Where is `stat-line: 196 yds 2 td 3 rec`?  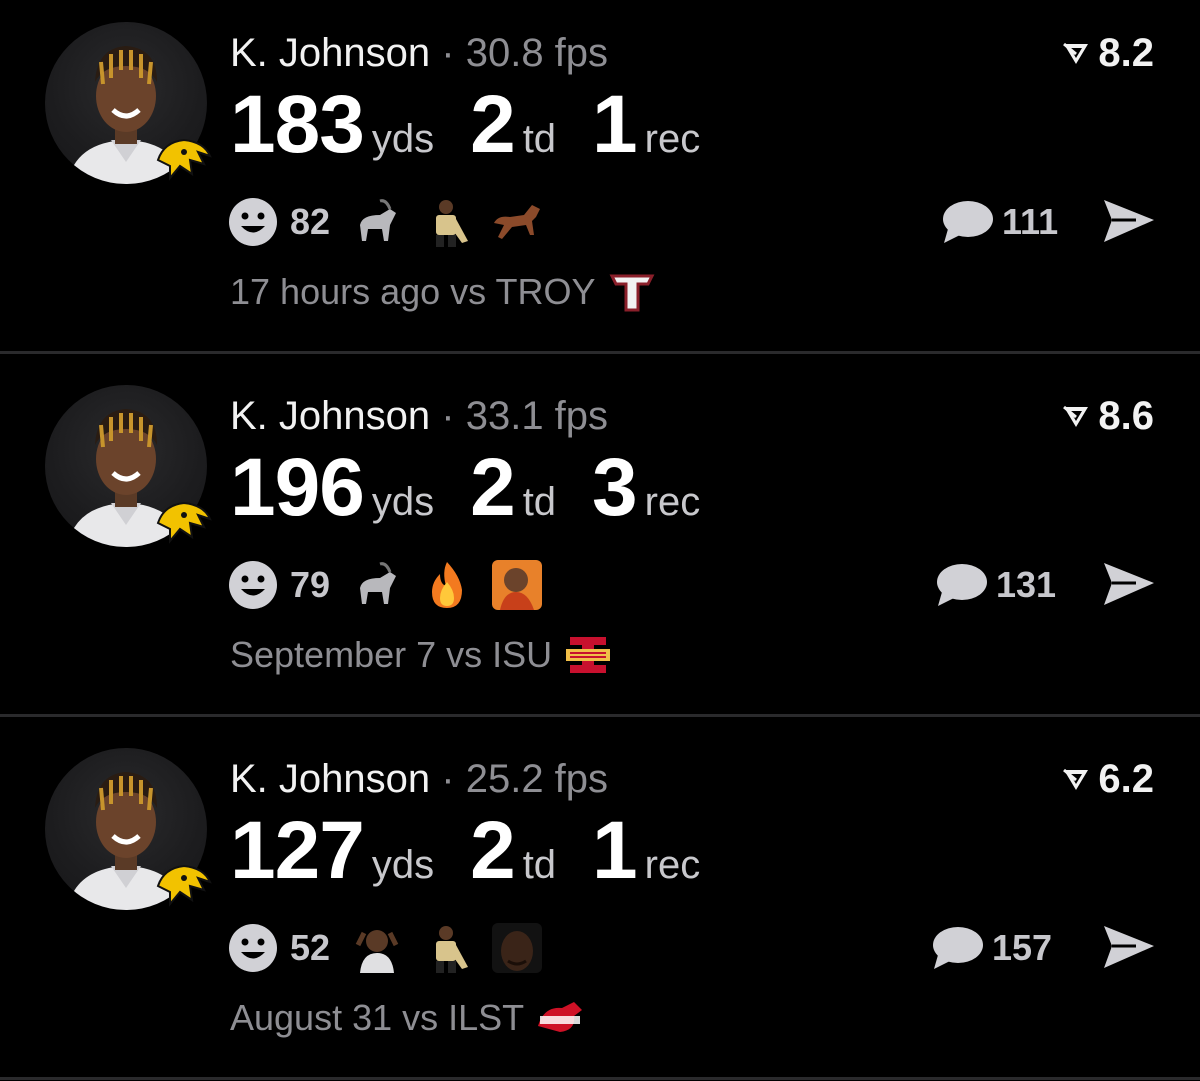 stat-line: 196 yds 2 td 3 rec is located at coordinates (483, 488).